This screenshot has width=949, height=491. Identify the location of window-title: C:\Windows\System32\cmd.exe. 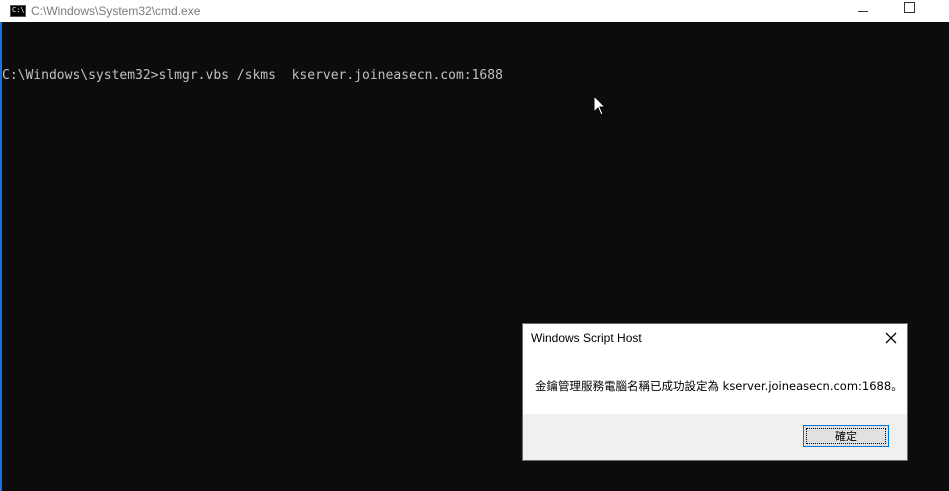
(116, 11).